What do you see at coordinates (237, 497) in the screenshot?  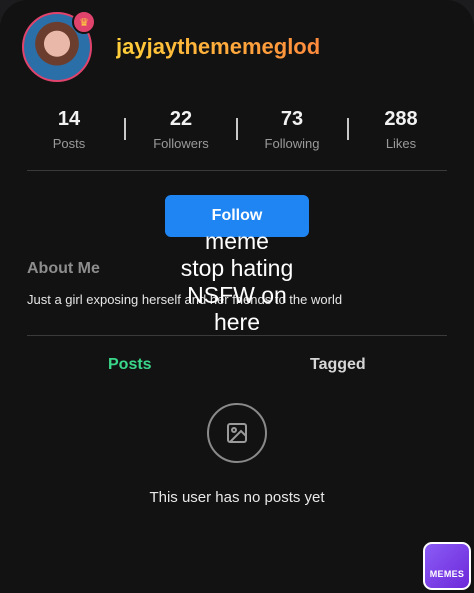 I see `empty-state-message: This user has no posts yet` at bounding box center [237, 497].